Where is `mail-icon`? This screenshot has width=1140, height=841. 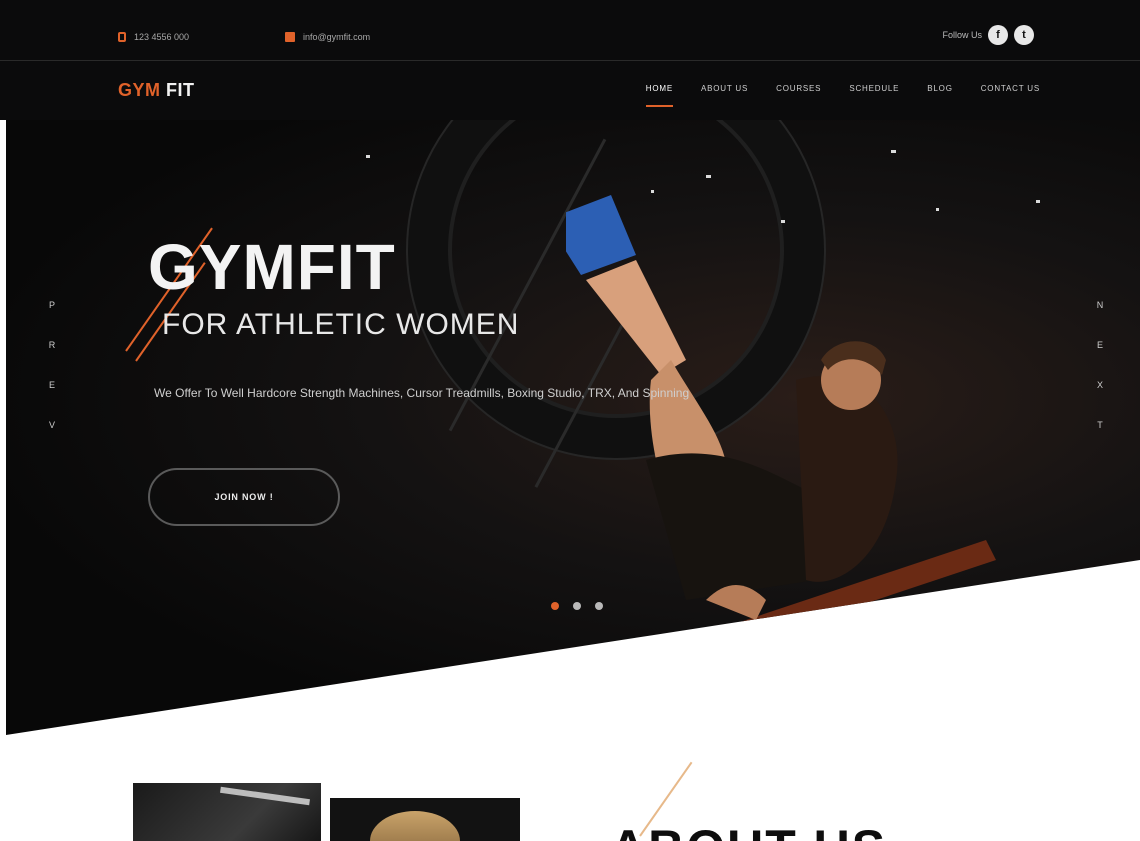 mail-icon is located at coordinates (290, 37).